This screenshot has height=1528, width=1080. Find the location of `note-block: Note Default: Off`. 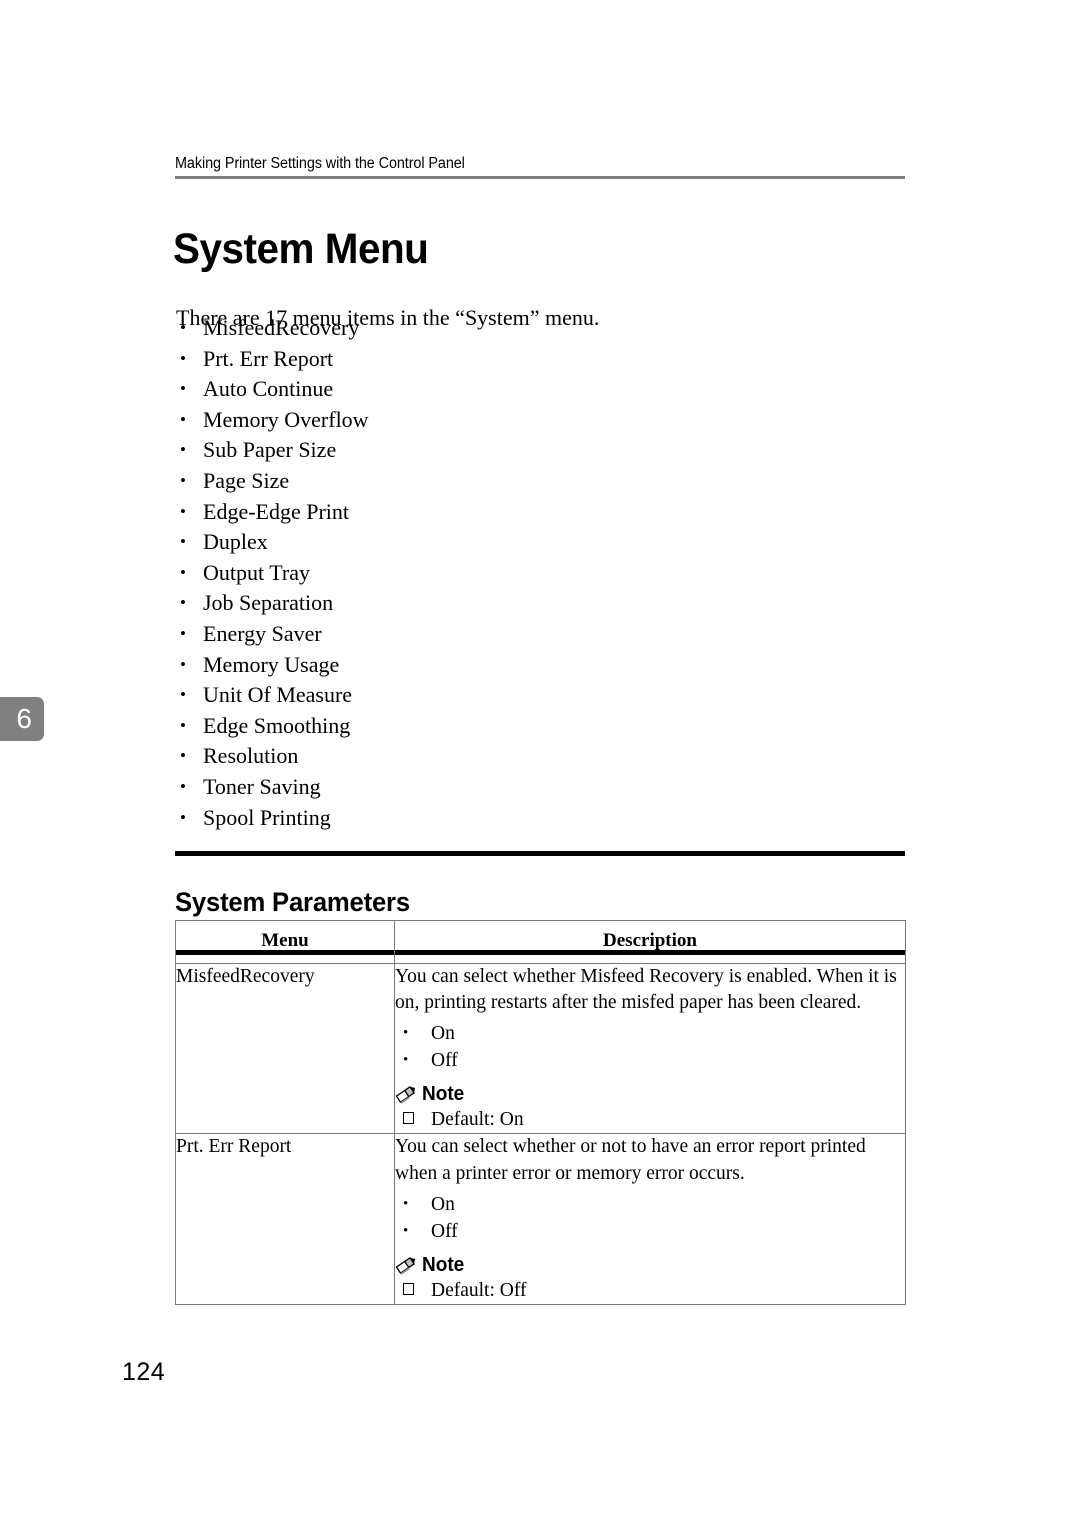

note-block: Note Default: Off is located at coordinates (650, 1279).